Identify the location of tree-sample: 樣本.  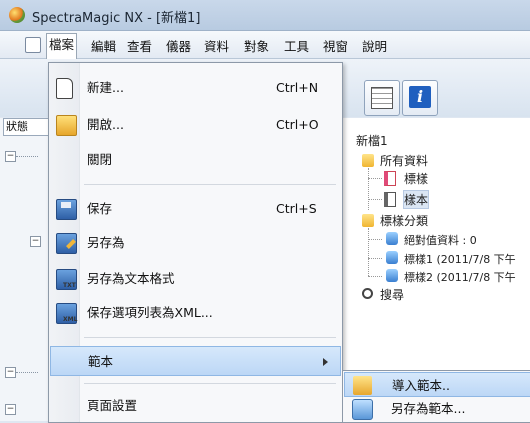
(416, 199).